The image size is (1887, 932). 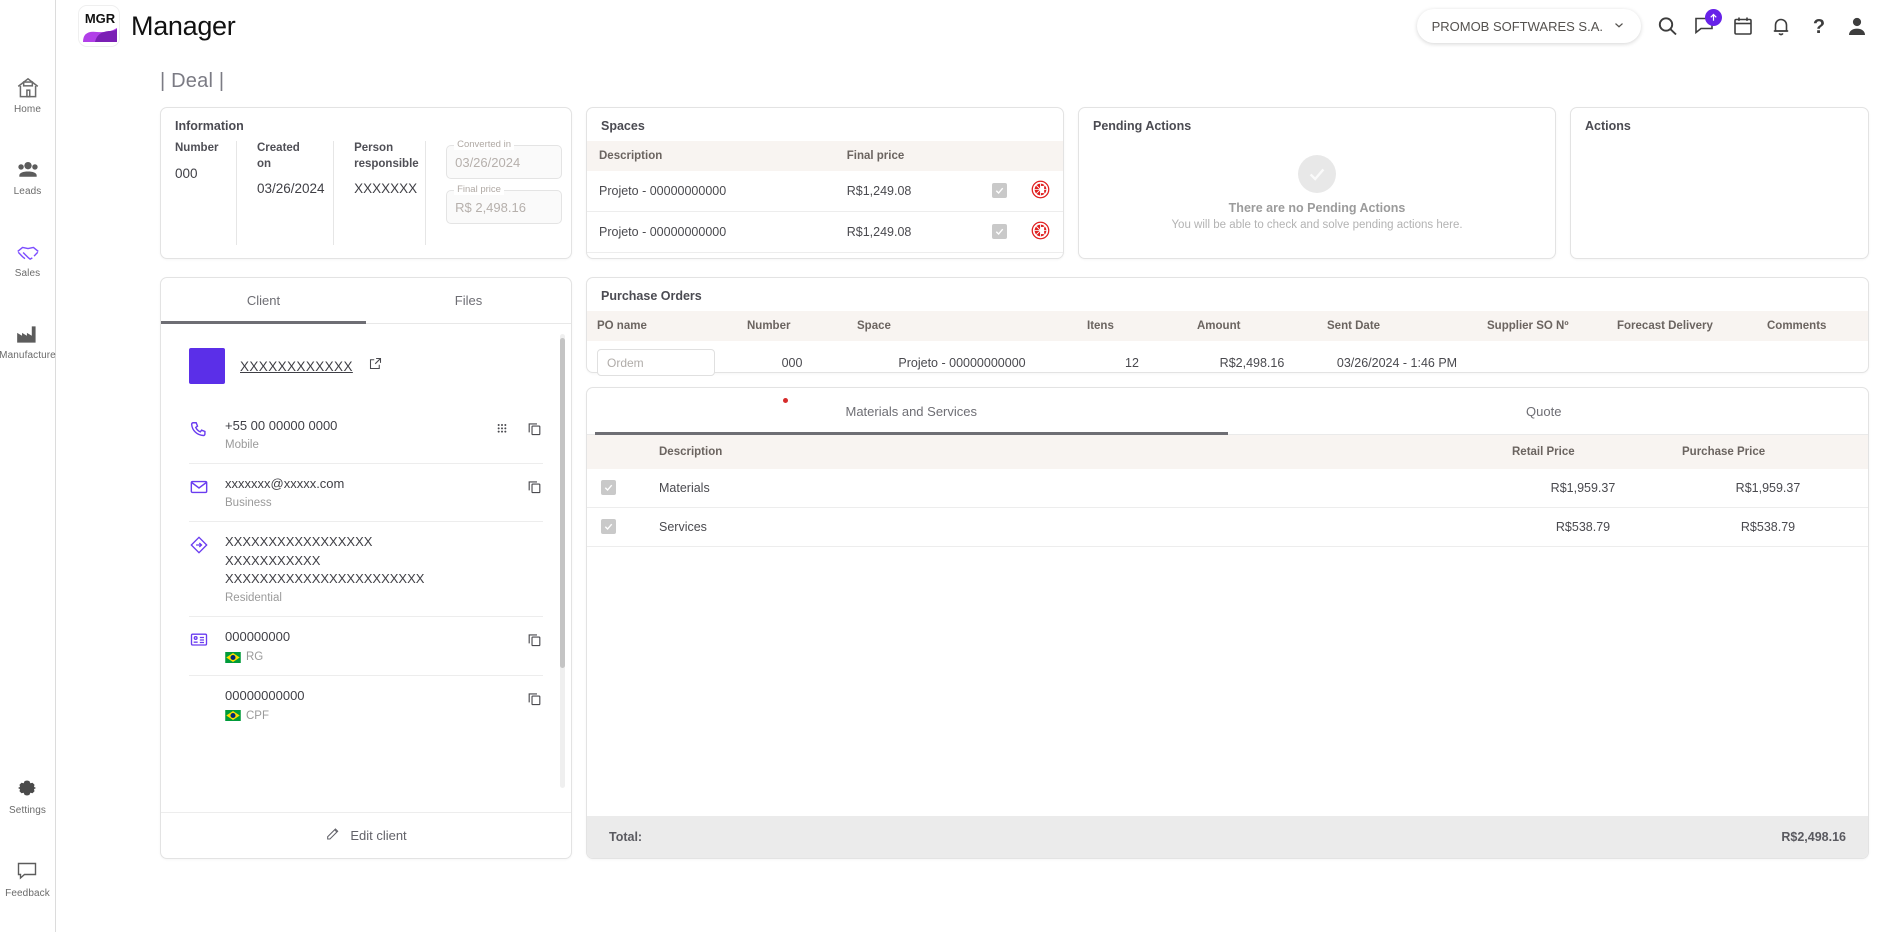 What do you see at coordinates (378, 835) in the screenshot?
I see `edit-client-label: Edit client` at bounding box center [378, 835].